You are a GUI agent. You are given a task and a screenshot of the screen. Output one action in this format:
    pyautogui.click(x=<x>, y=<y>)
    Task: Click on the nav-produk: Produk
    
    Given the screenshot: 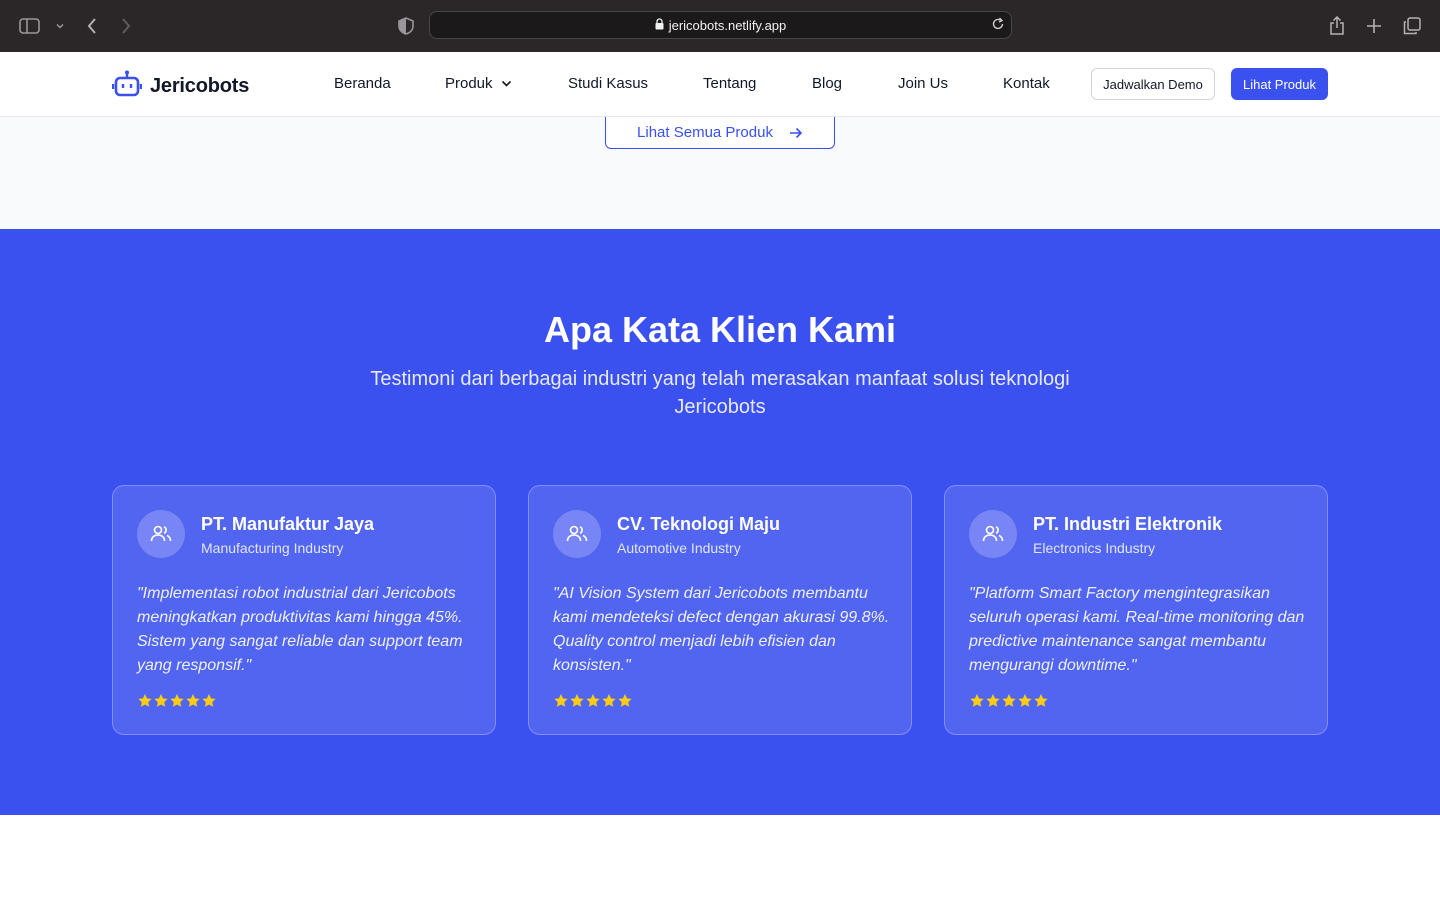 What is the action you would take?
    pyautogui.click(x=478, y=83)
    